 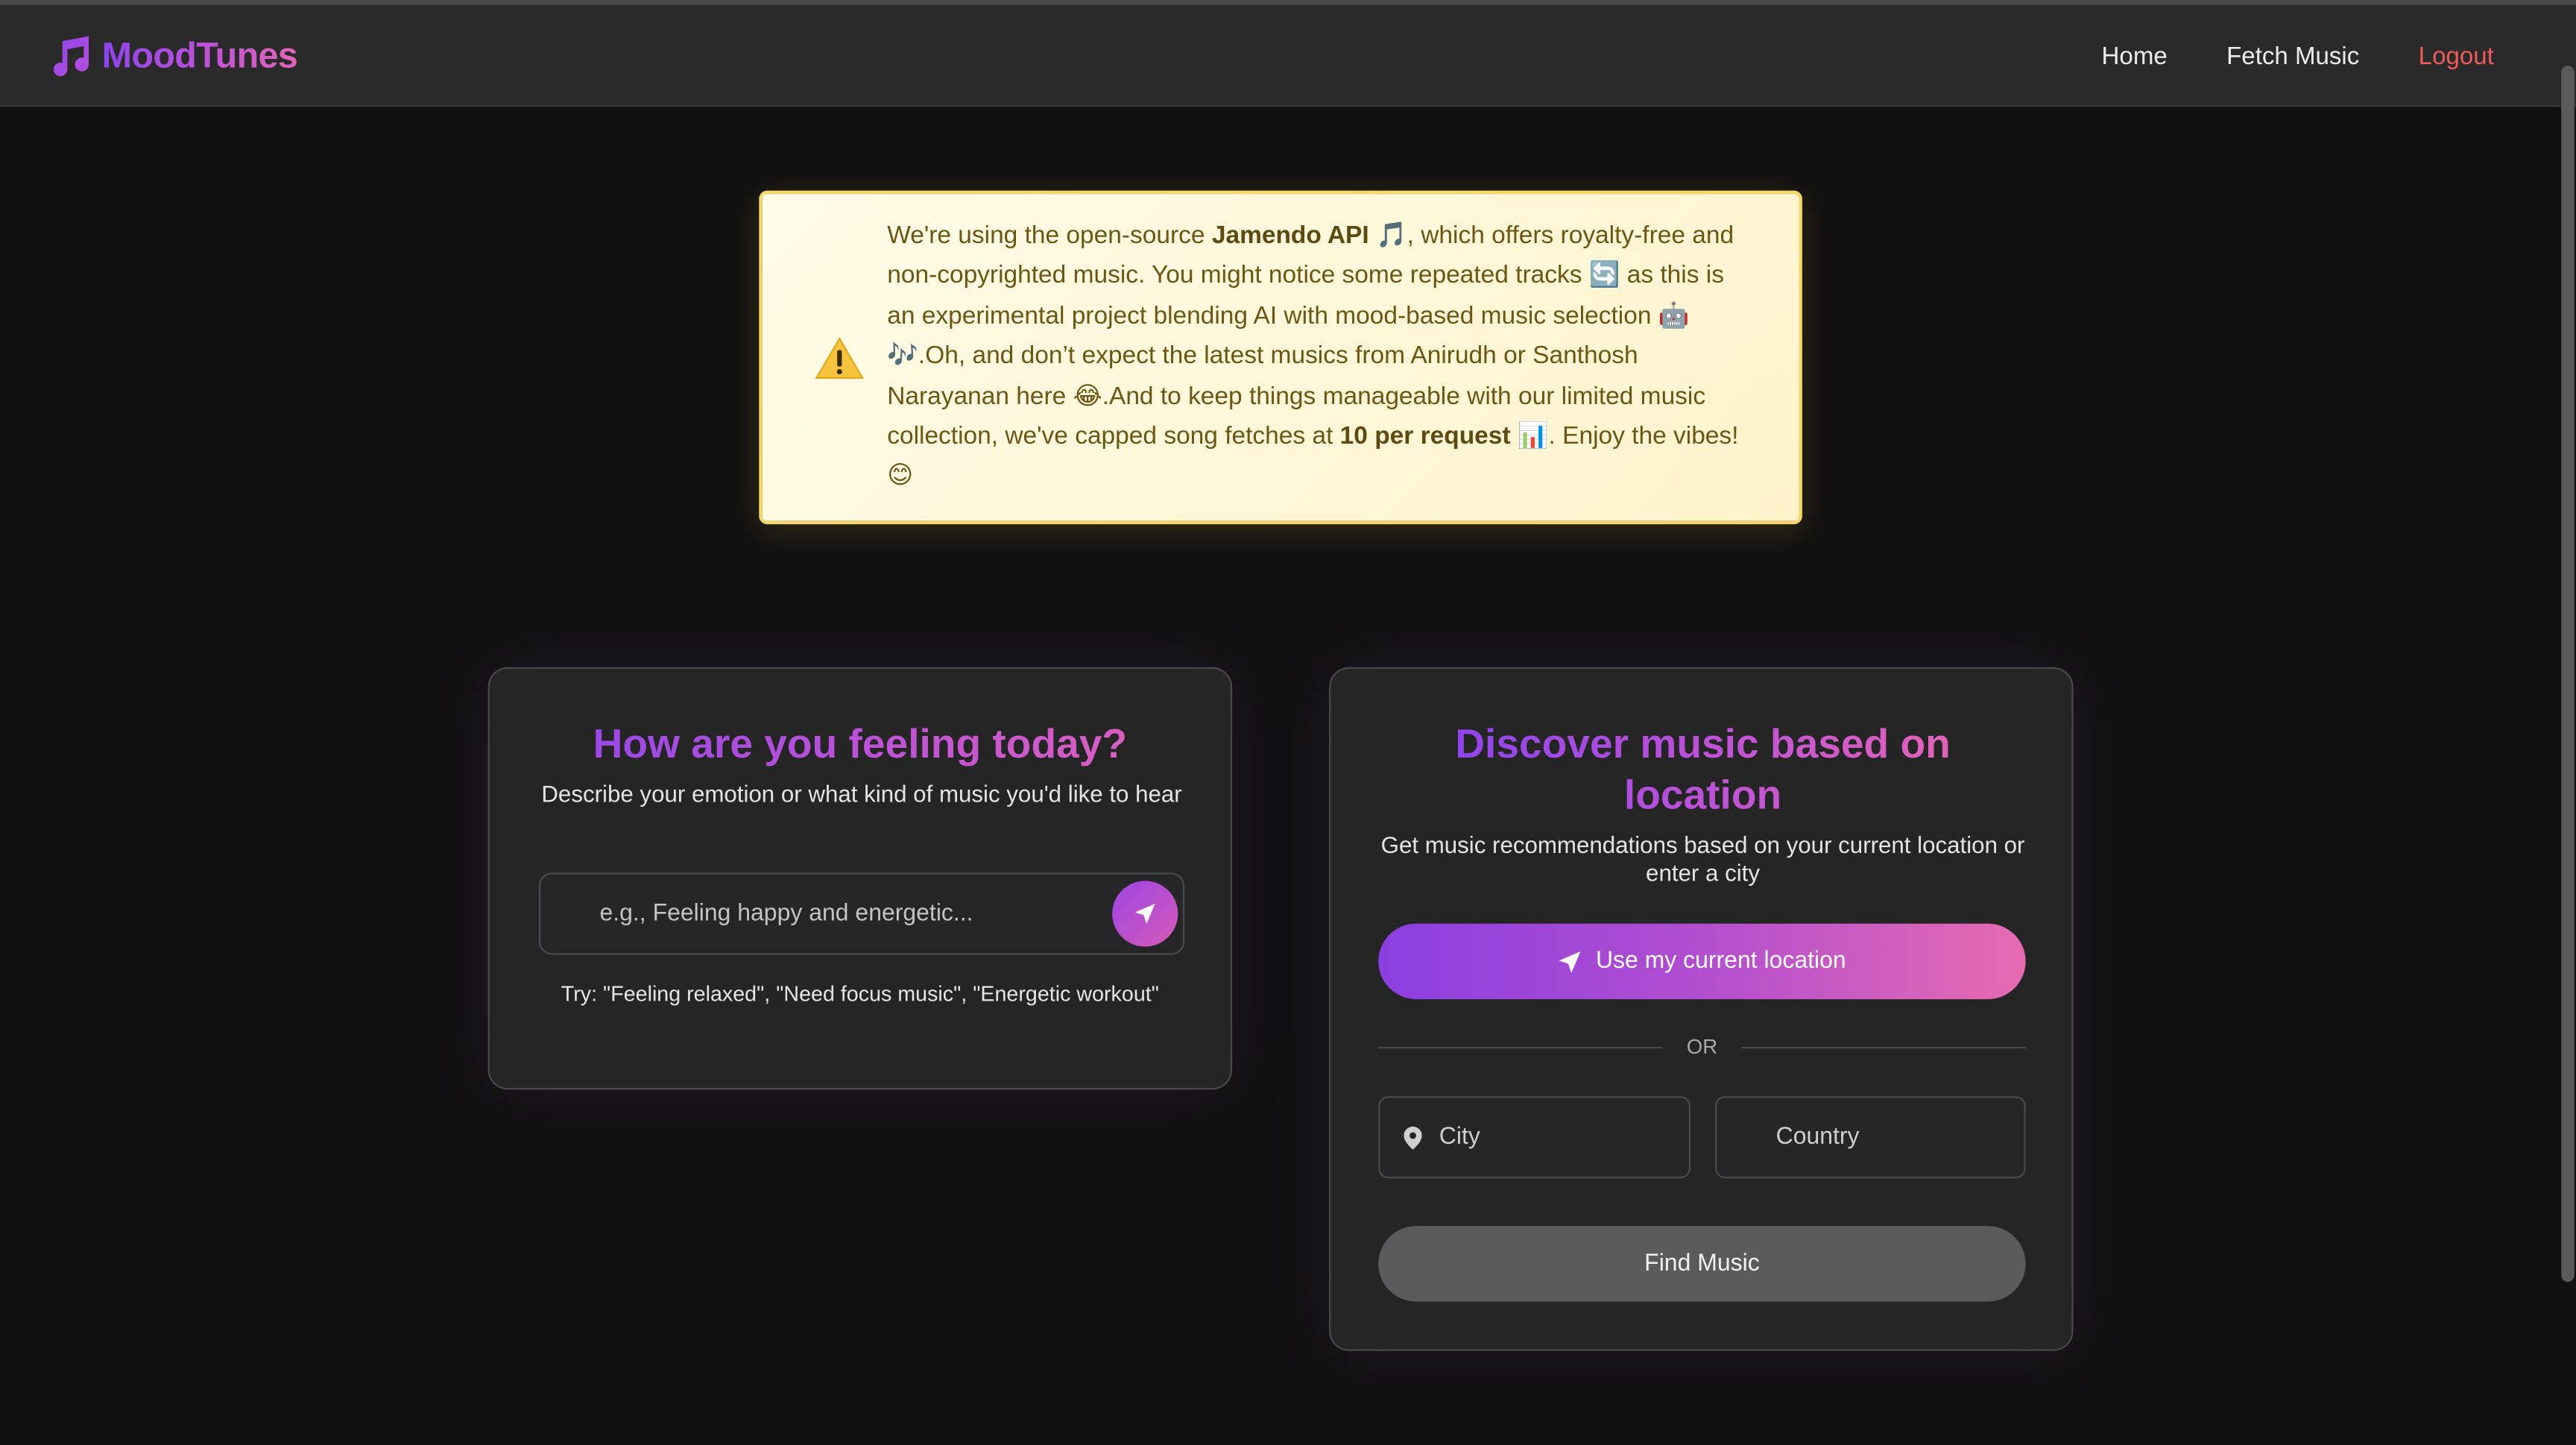 I want to click on find-music-button: Find Music, so click(x=1702, y=1264).